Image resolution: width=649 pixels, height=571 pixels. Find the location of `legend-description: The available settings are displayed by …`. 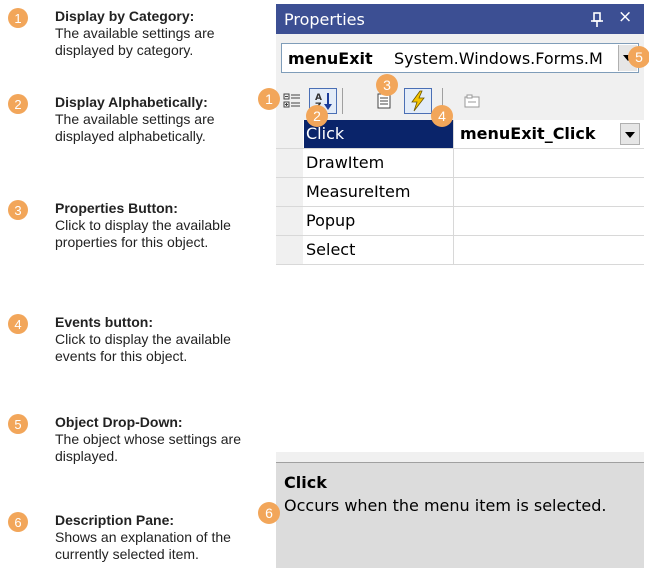

legend-description: The available settings are displayed by … is located at coordinates (135, 41).